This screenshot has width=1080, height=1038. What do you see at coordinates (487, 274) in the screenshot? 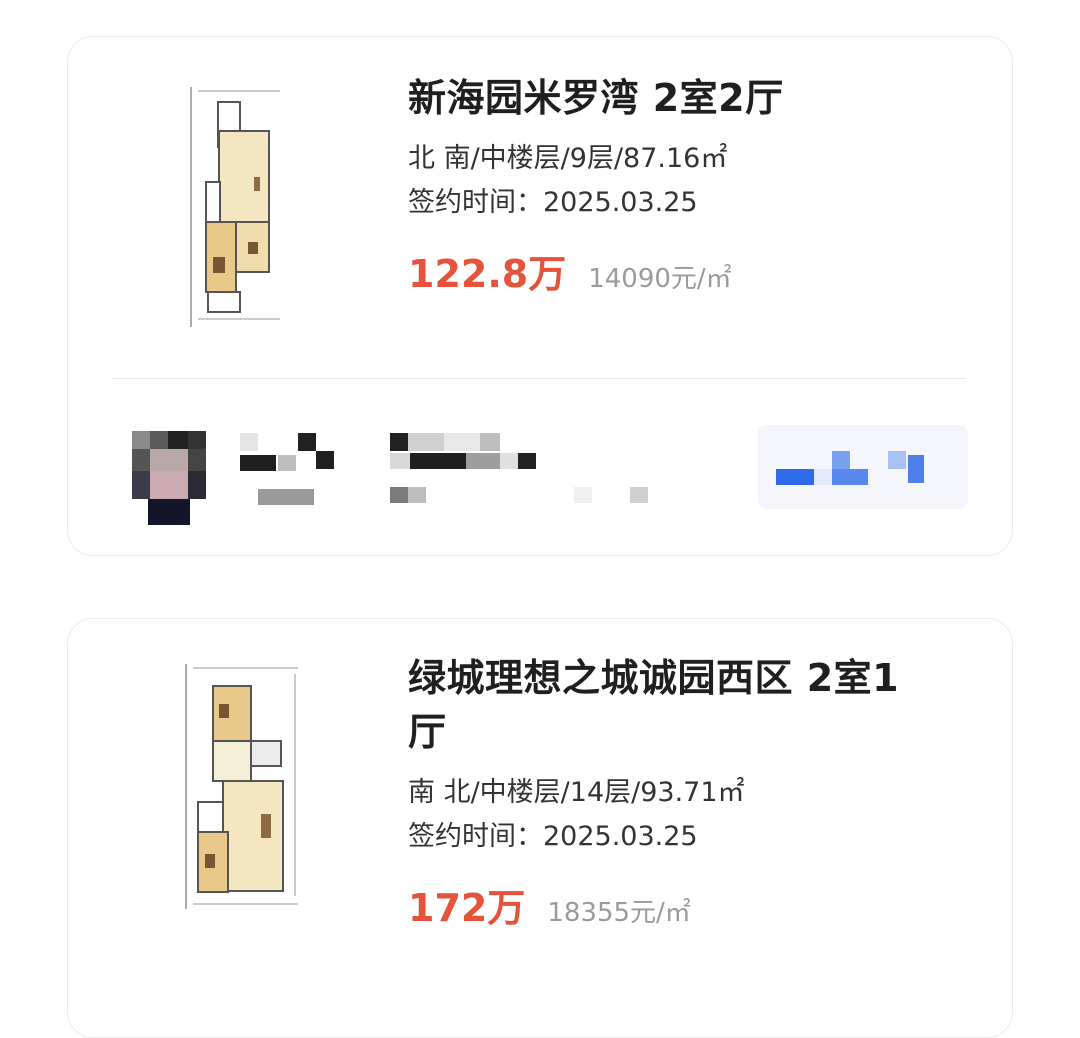
I see `total-price: 122.8万` at bounding box center [487, 274].